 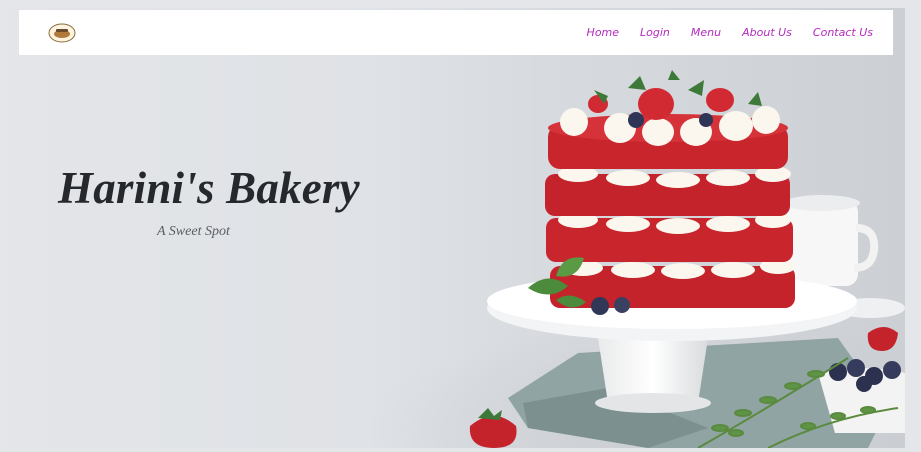 I want to click on nav-home-link: Home, so click(x=603, y=32).